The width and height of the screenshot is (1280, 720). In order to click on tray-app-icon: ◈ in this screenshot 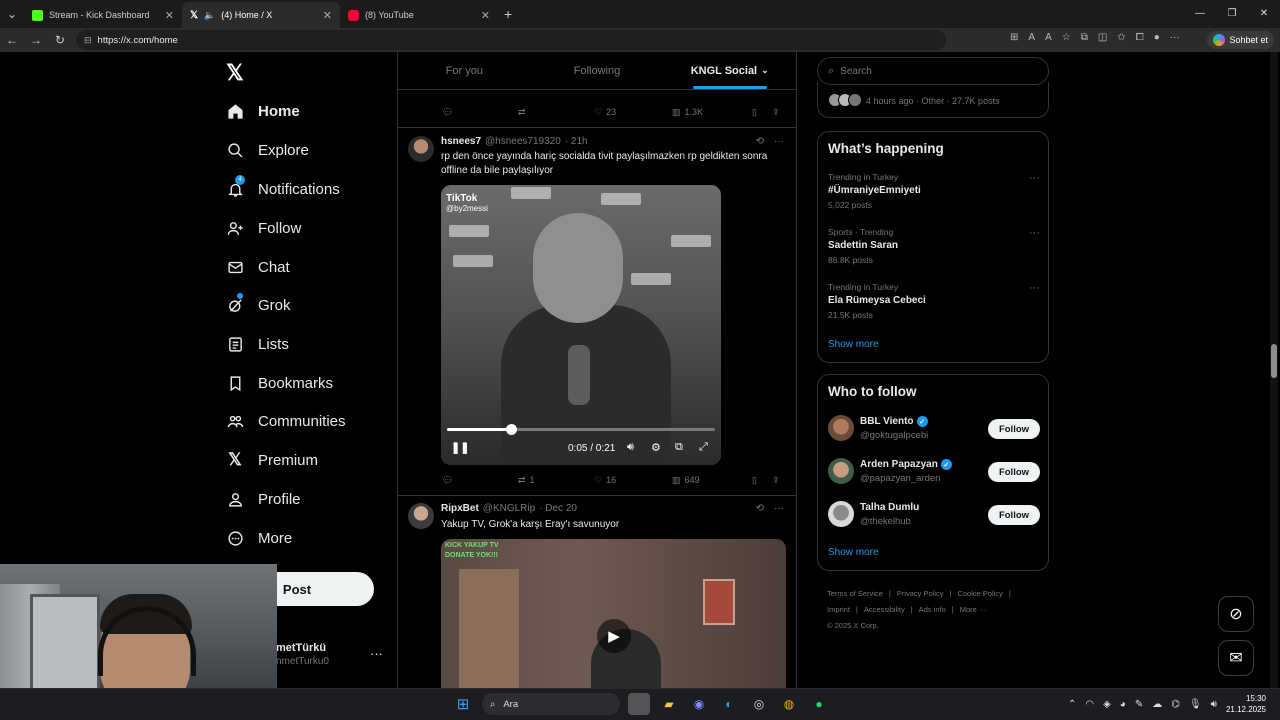, I will do `click(1107, 704)`.